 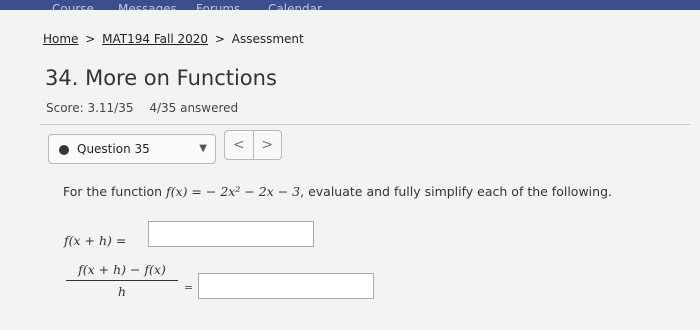 I want to click on page-title: 34. More on Functions, so click(x=161, y=78).